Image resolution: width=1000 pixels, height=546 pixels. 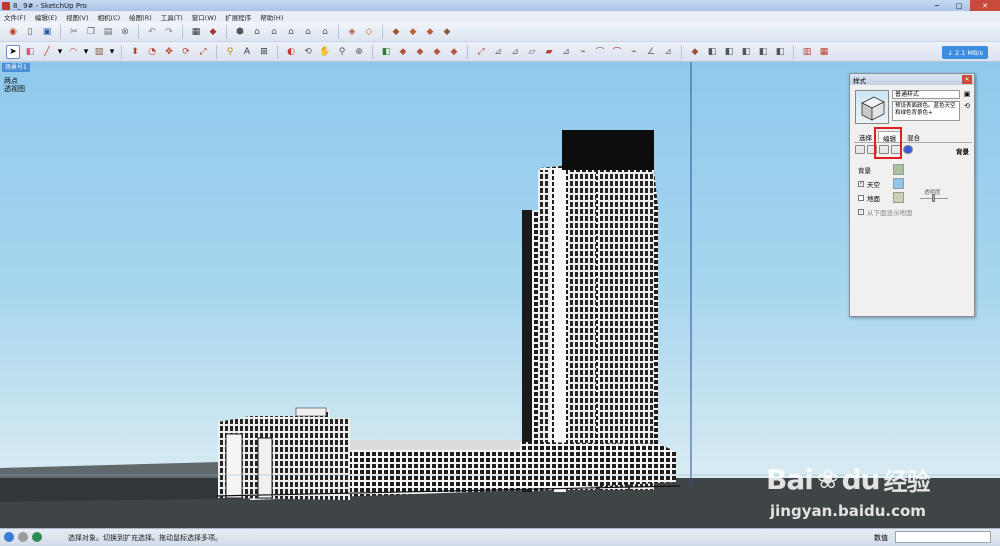 What do you see at coordinates (169, 52) in the screenshot?
I see `move-tool-icon: ✥` at bounding box center [169, 52].